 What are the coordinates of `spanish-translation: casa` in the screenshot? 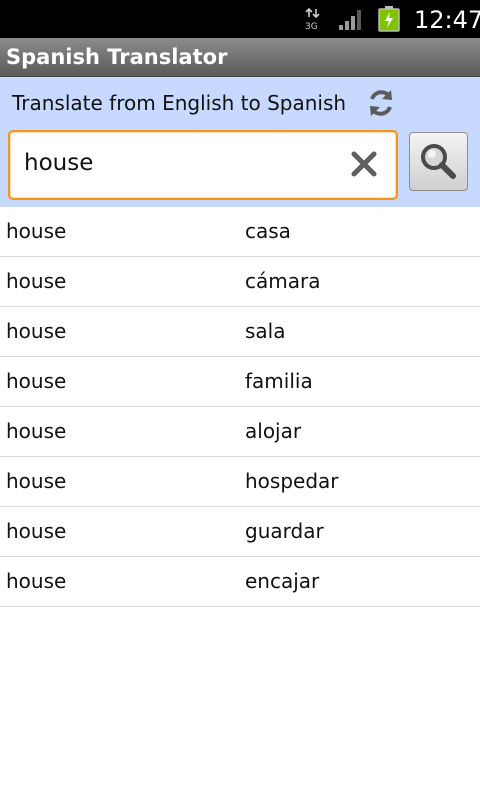 It's located at (268, 231).